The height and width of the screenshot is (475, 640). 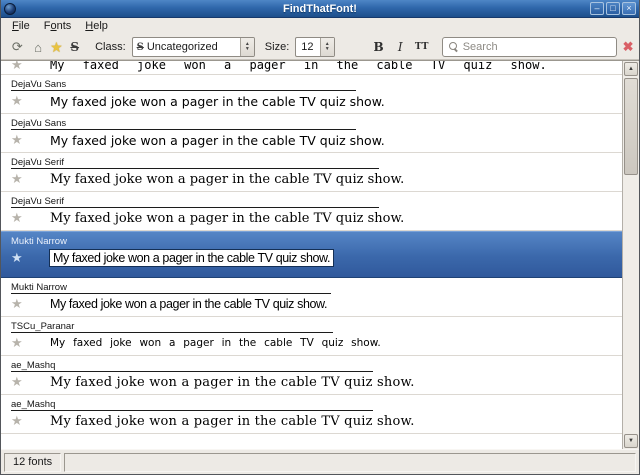 What do you see at coordinates (400, 47) in the screenshot?
I see `italic-toggle-button: I` at bounding box center [400, 47].